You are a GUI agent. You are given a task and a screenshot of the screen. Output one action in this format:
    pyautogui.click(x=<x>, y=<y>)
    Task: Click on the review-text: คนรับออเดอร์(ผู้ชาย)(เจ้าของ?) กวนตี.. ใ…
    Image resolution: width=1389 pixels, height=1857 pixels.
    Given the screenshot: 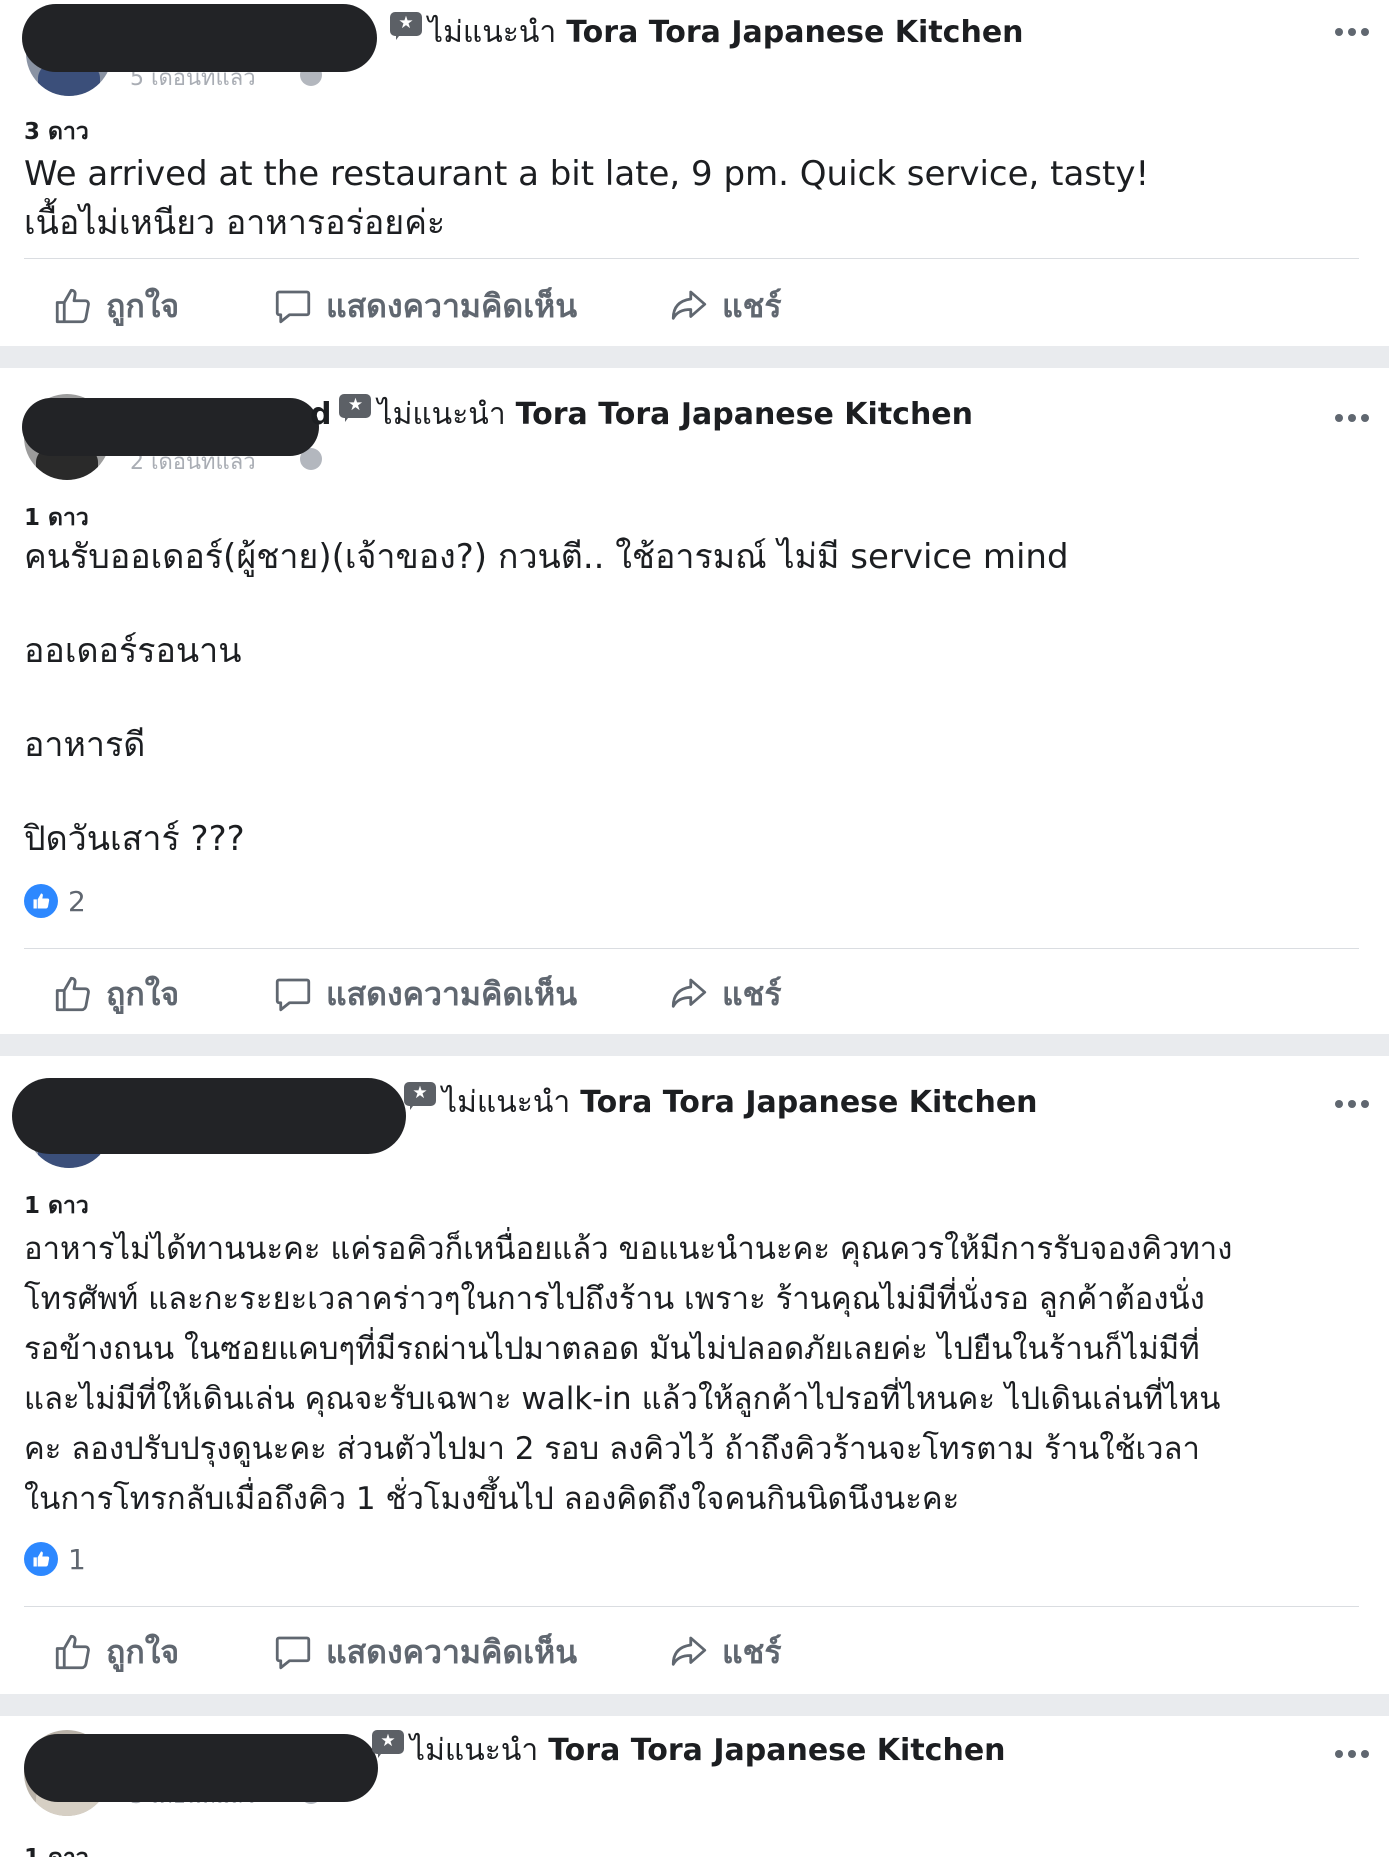 What is the action you would take?
    pyautogui.click(x=546, y=698)
    